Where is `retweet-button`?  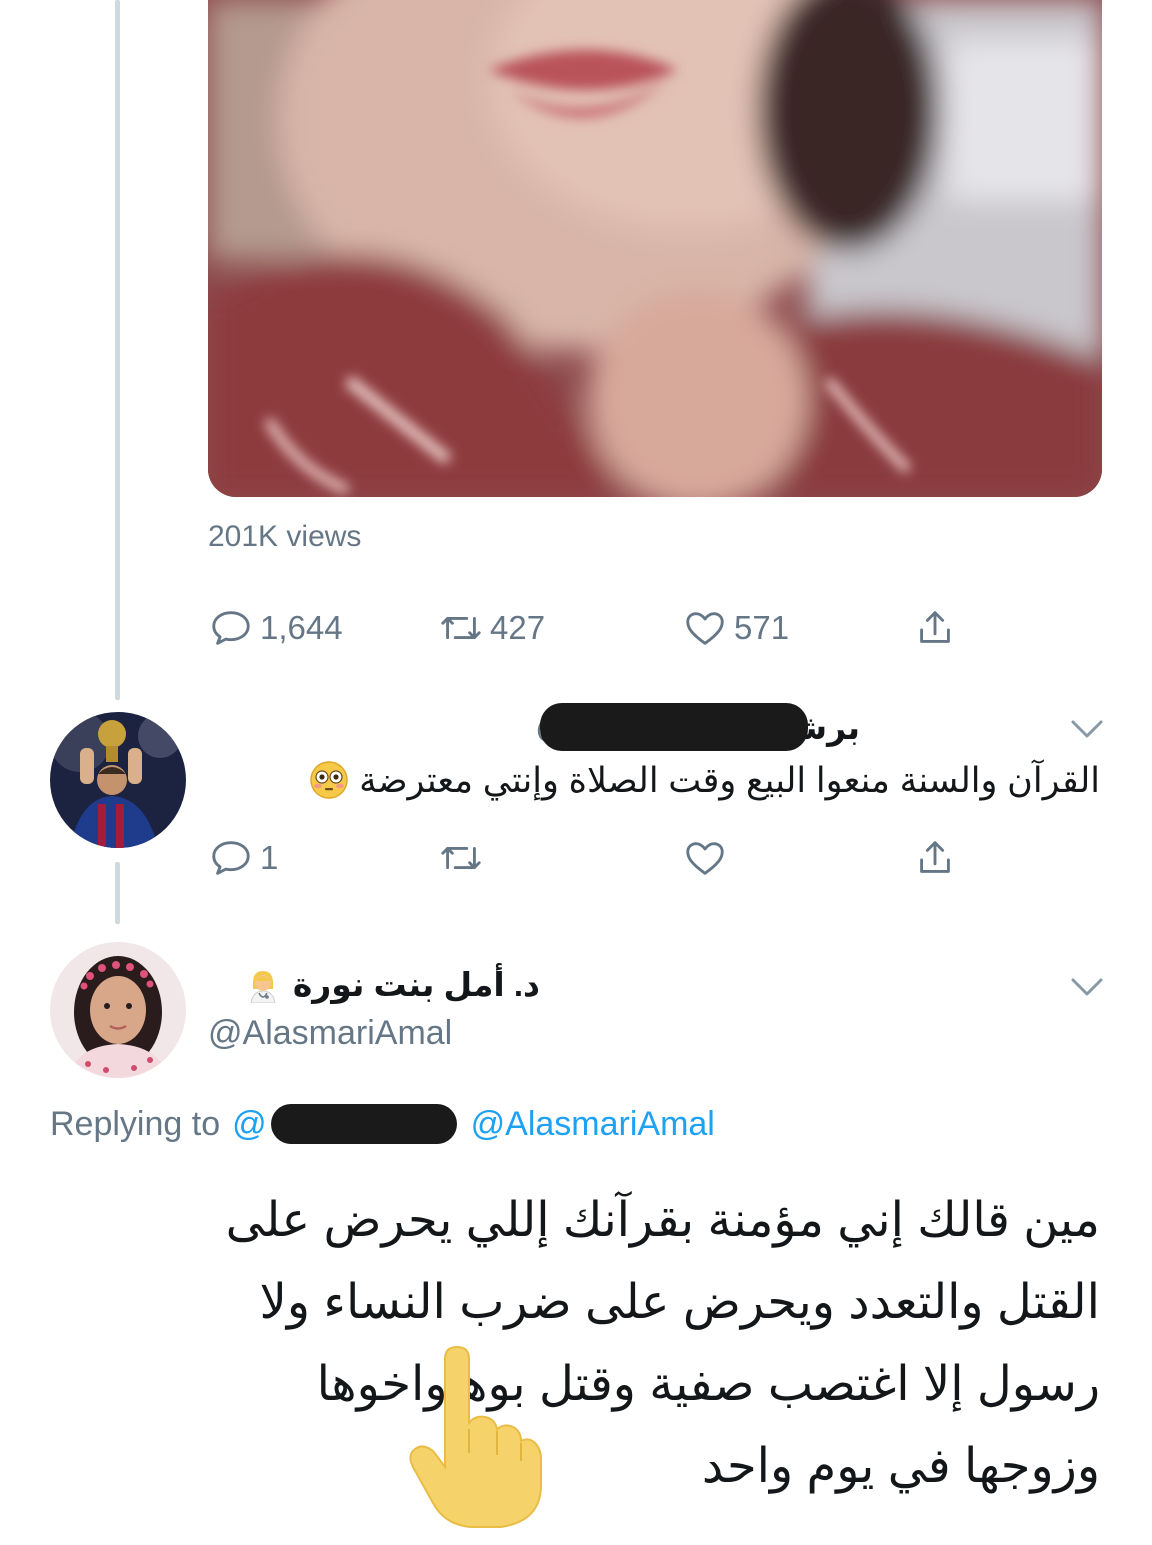
retweet-button is located at coordinates (461, 858).